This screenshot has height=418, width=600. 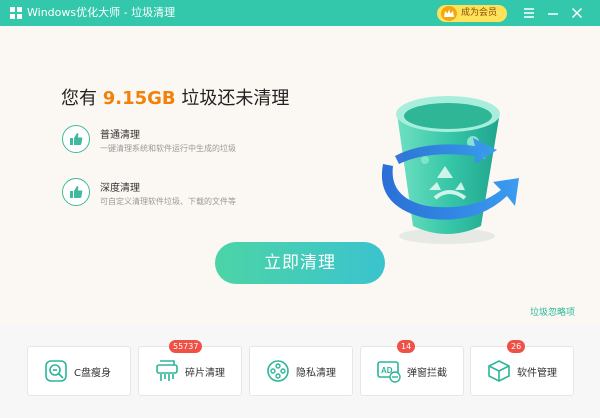 I want to click on software-count-badge: 26, so click(x=516, y=346).